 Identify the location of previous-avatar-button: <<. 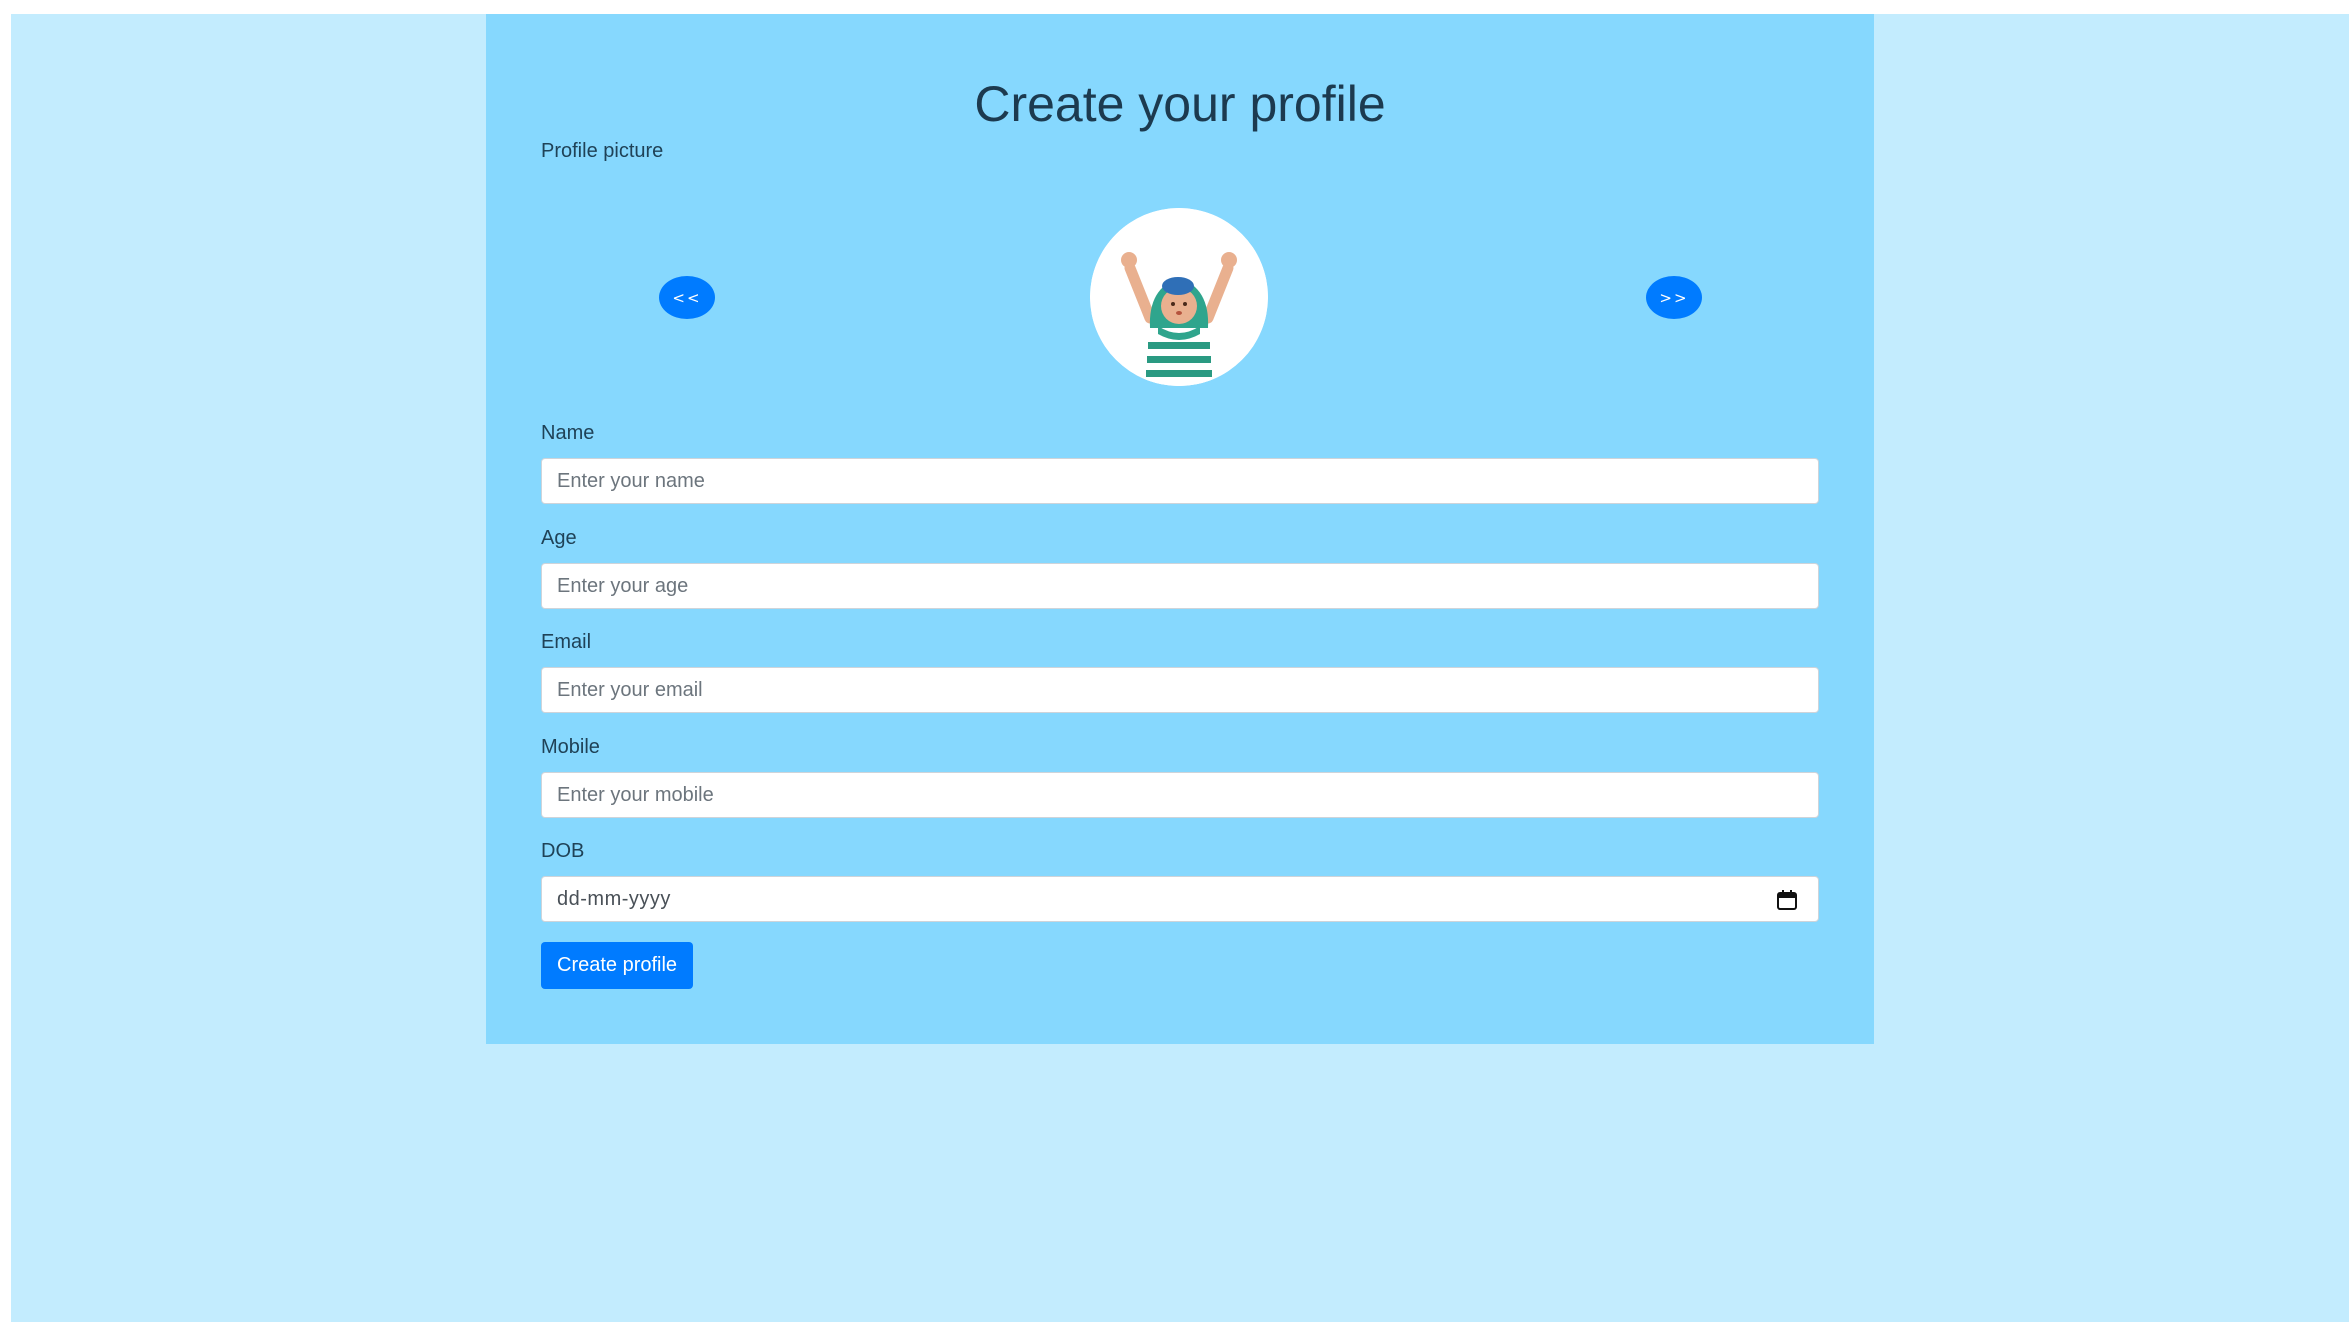
(687, 297).